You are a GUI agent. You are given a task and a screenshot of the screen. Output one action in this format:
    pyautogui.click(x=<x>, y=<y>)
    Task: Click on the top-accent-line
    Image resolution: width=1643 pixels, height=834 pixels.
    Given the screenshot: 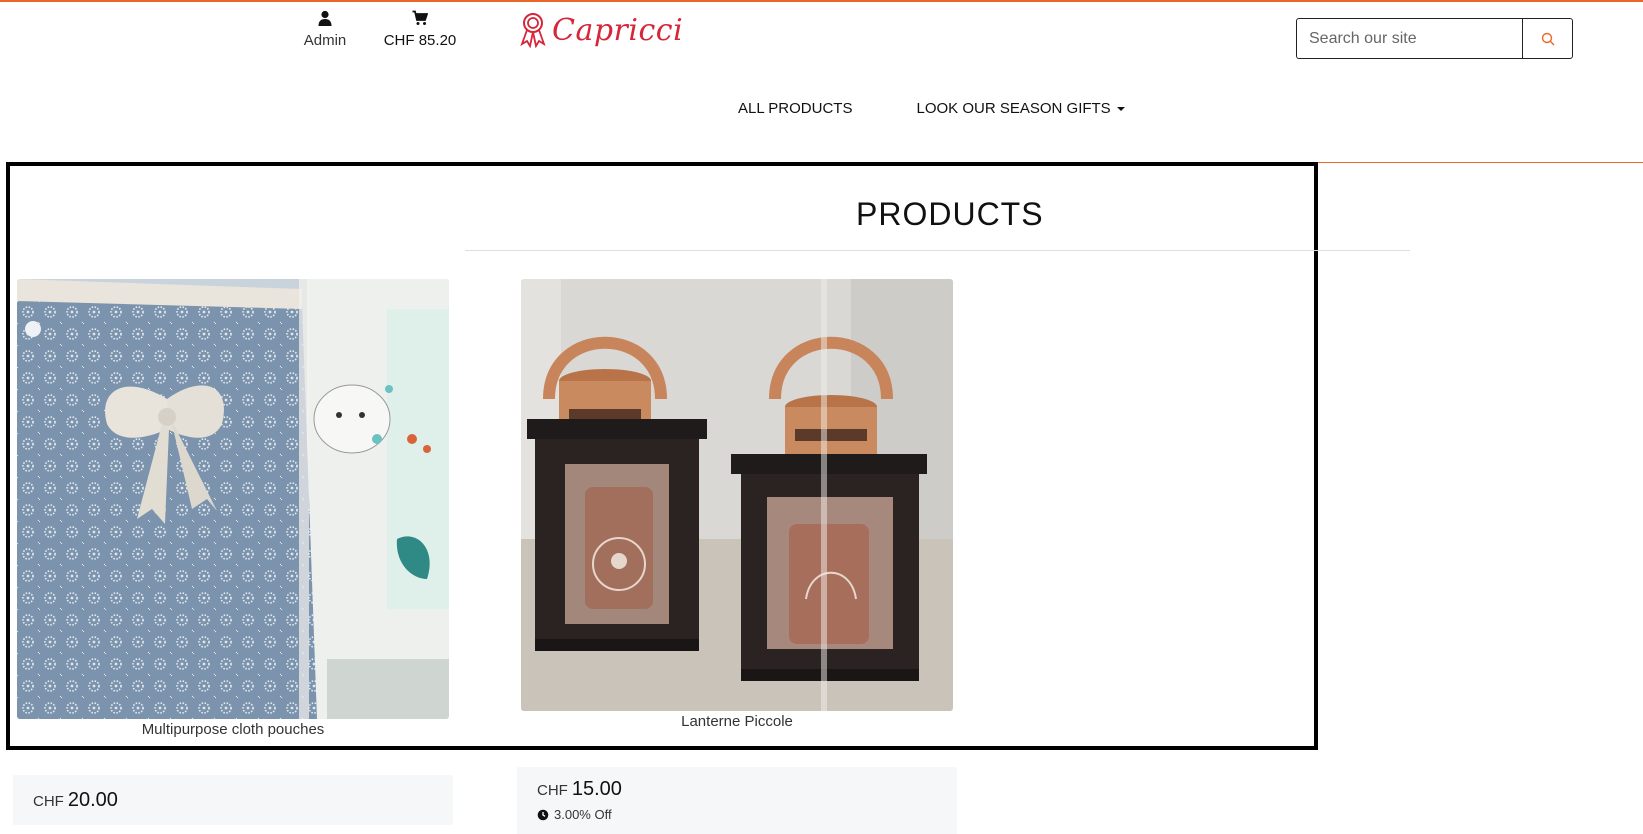 What is the action you would take?
    pyautogui.click(x=821, y=1)
    